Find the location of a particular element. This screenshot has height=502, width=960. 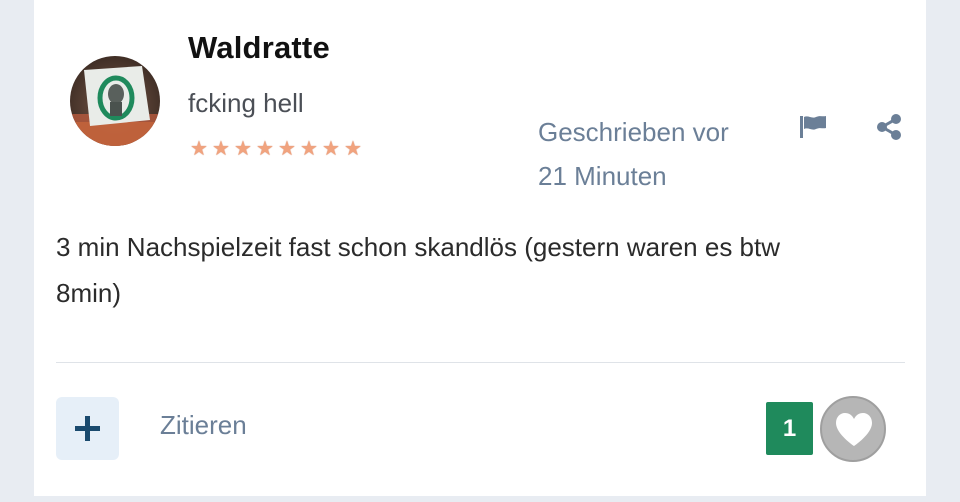

post-text-line: 8min) is located at coordinates (89, 293).